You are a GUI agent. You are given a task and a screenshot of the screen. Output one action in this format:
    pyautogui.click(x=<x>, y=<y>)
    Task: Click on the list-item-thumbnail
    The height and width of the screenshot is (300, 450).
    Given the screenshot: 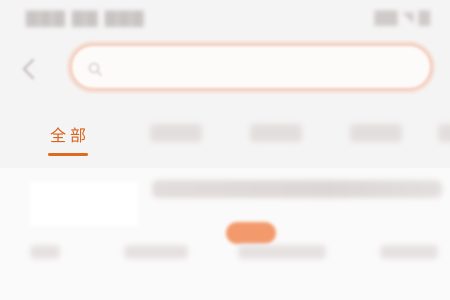 What is the action you would take?
    pyautogui.click(x=84, y=204)
    